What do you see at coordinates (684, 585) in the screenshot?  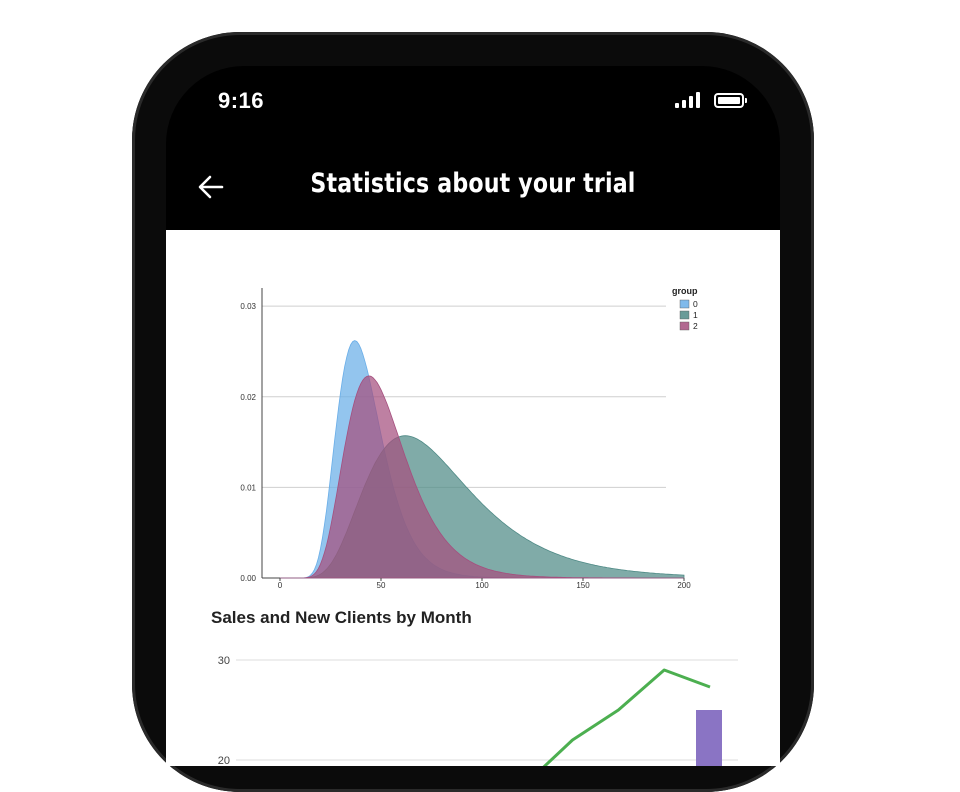 I see `x-tick-label: 200` at bounding box center [684, 585].